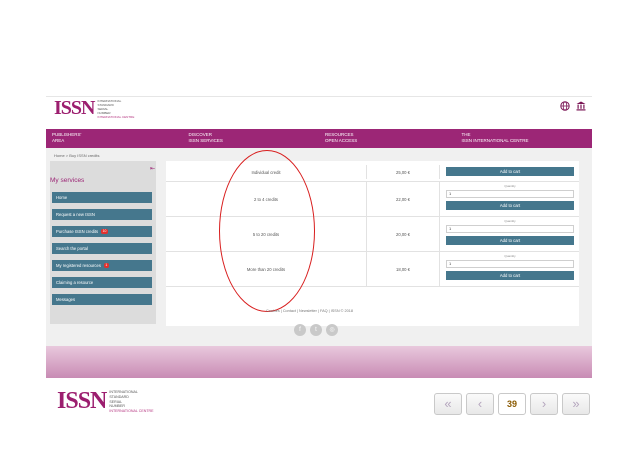  Describe the element at coordinates (102, 282) in the screenshot. I see `sidebar-item-claiming: Claiming a resource` at that location.